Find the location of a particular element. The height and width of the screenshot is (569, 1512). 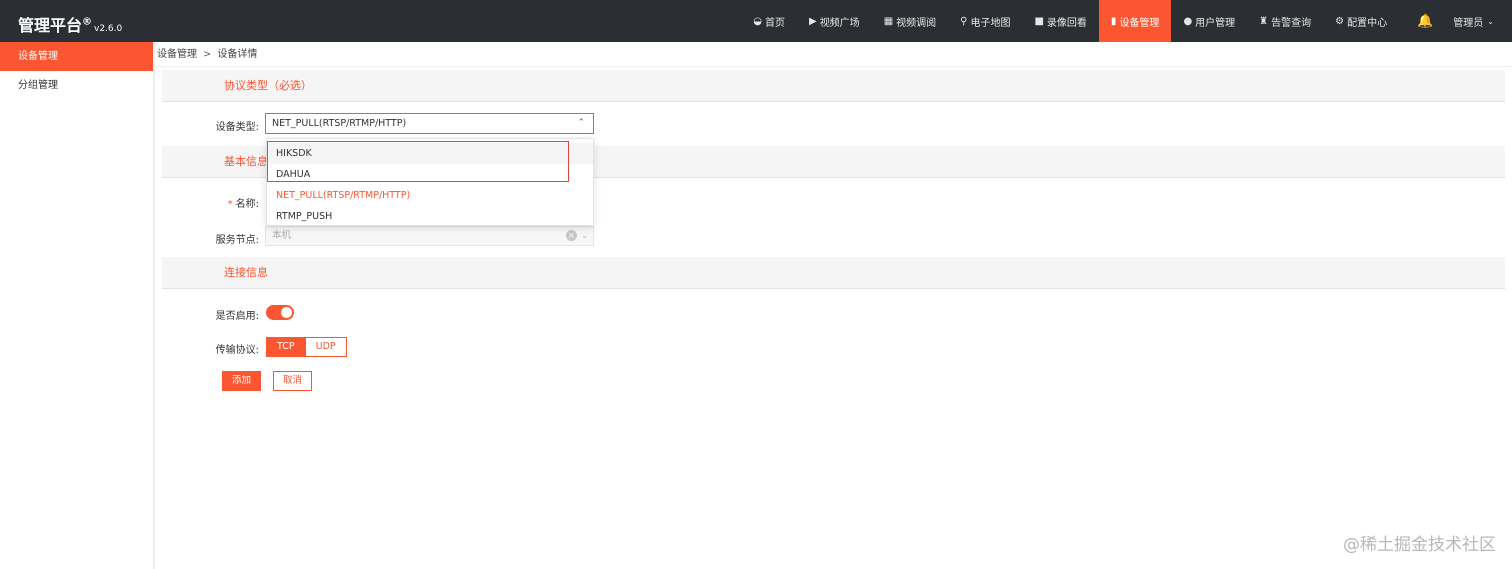

nav-item-home: ◒ 首页 is located at coordinates (769, 21).